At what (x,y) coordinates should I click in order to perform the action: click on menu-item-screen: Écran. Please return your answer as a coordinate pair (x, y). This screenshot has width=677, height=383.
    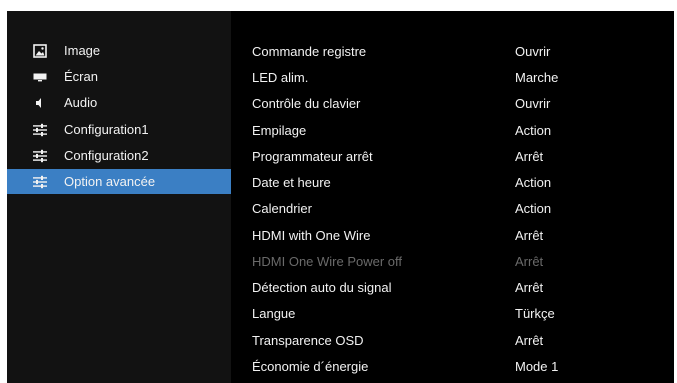
    Looking at the image, I should click on (119, 76).